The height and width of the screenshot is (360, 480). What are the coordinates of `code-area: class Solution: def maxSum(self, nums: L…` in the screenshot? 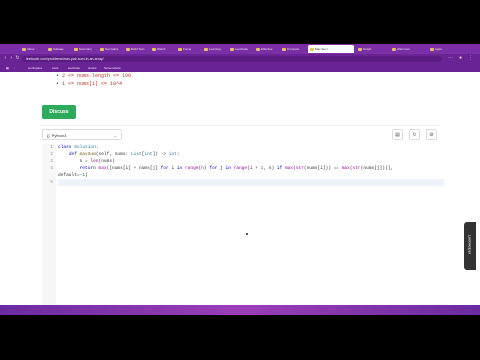 It's located at (251, 165).